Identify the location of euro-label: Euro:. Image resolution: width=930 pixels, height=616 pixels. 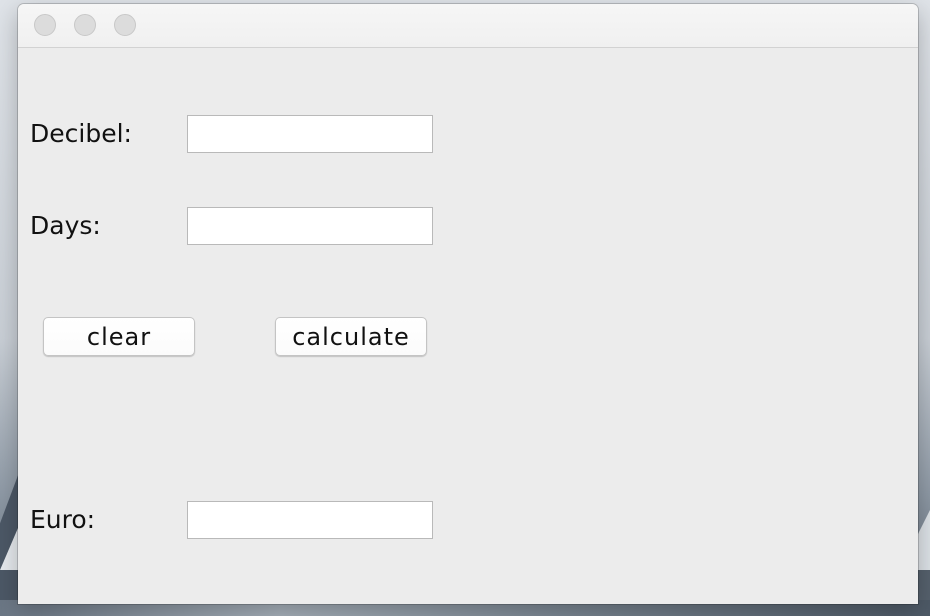
(63, 519).